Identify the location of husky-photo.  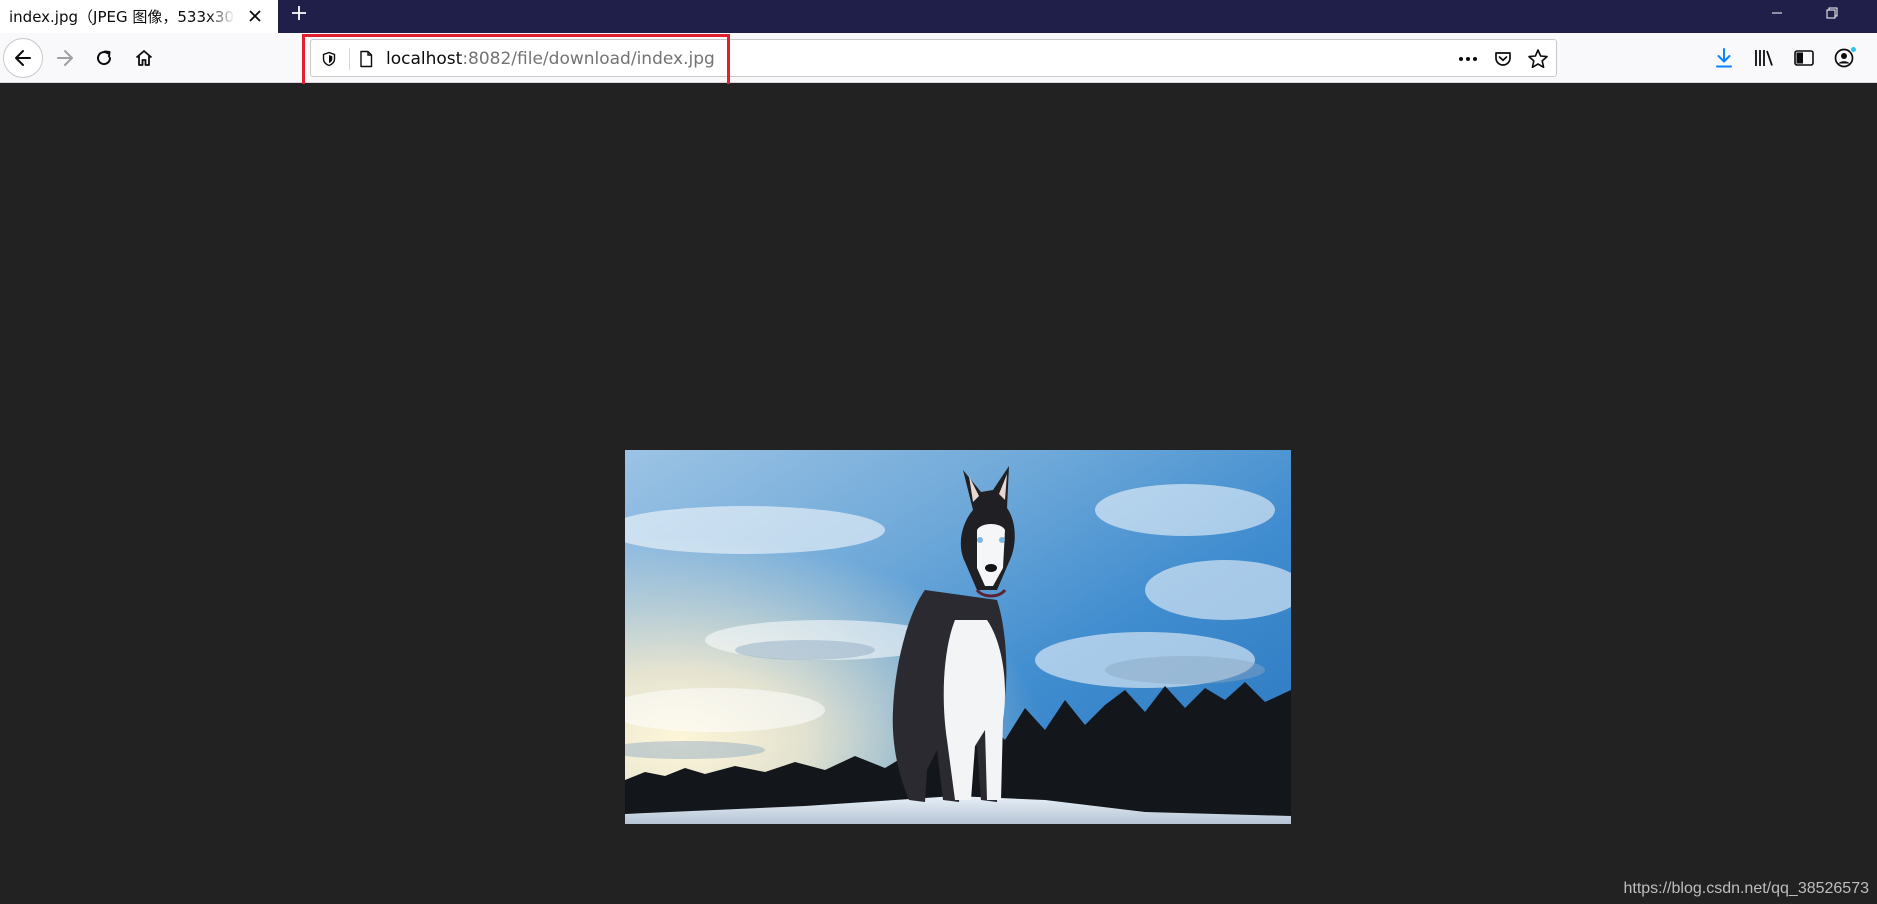
(958, 637).